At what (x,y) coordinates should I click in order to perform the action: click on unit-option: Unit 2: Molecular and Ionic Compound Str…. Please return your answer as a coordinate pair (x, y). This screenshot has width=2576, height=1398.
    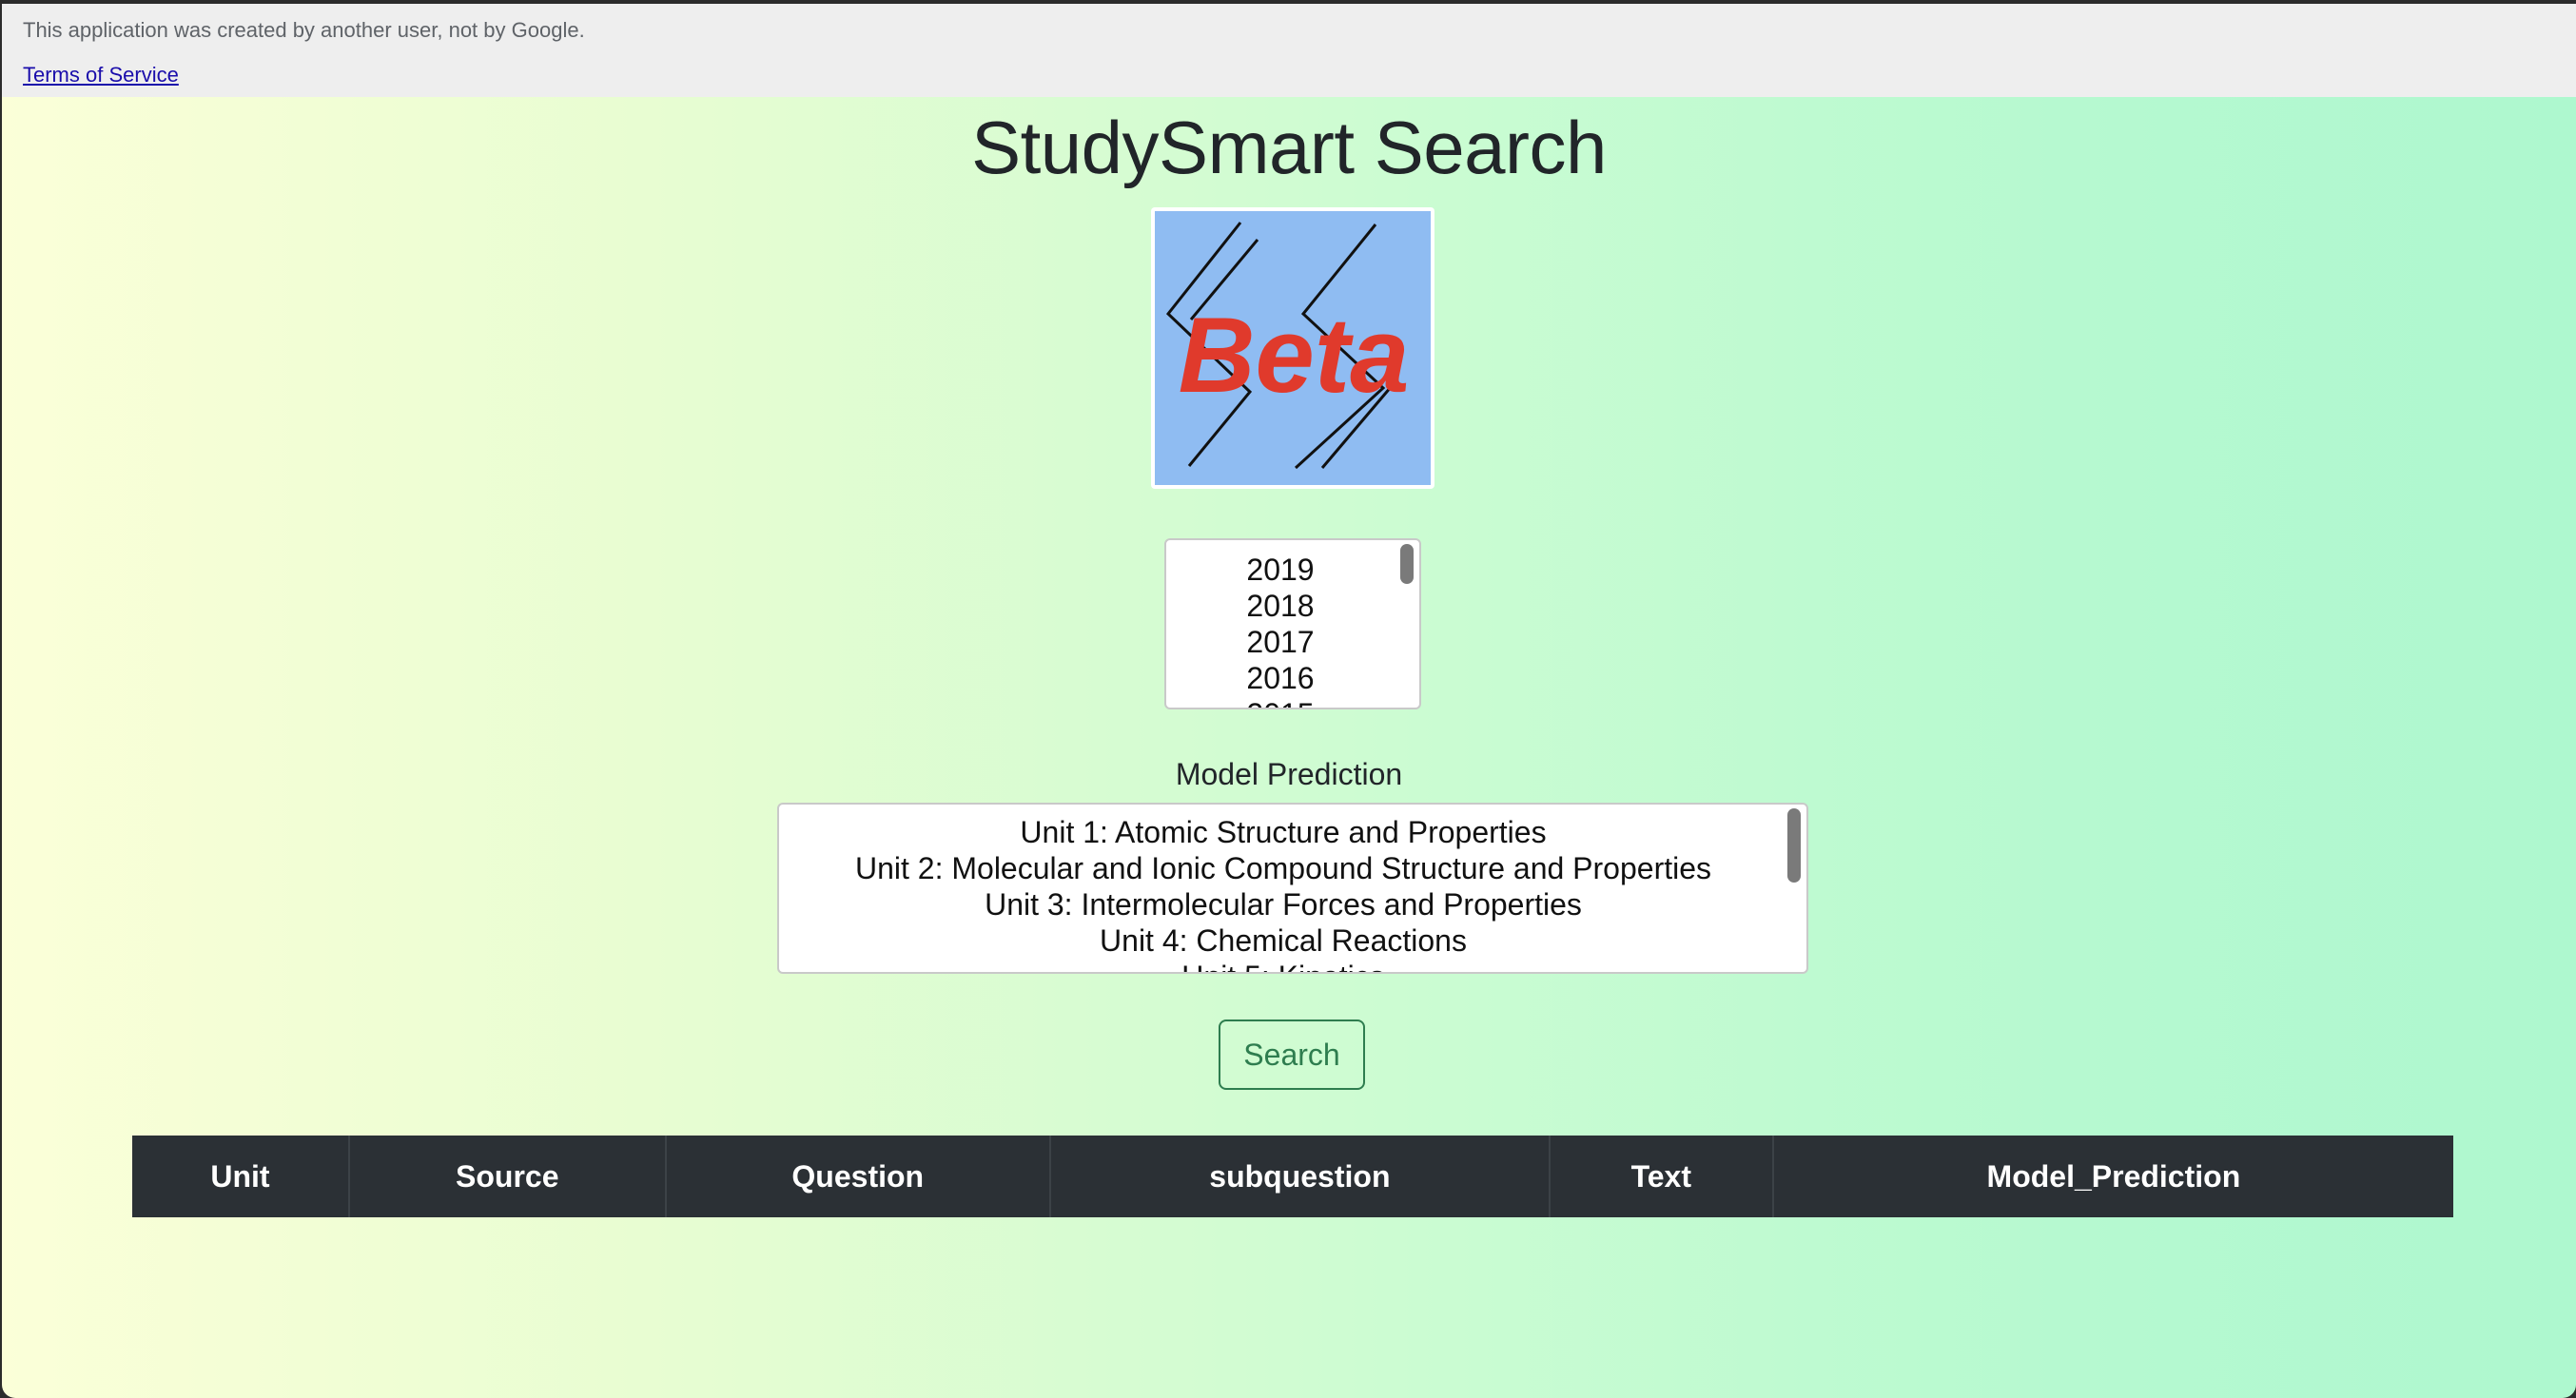
    Looking at the image, I should click on (1283, 868).